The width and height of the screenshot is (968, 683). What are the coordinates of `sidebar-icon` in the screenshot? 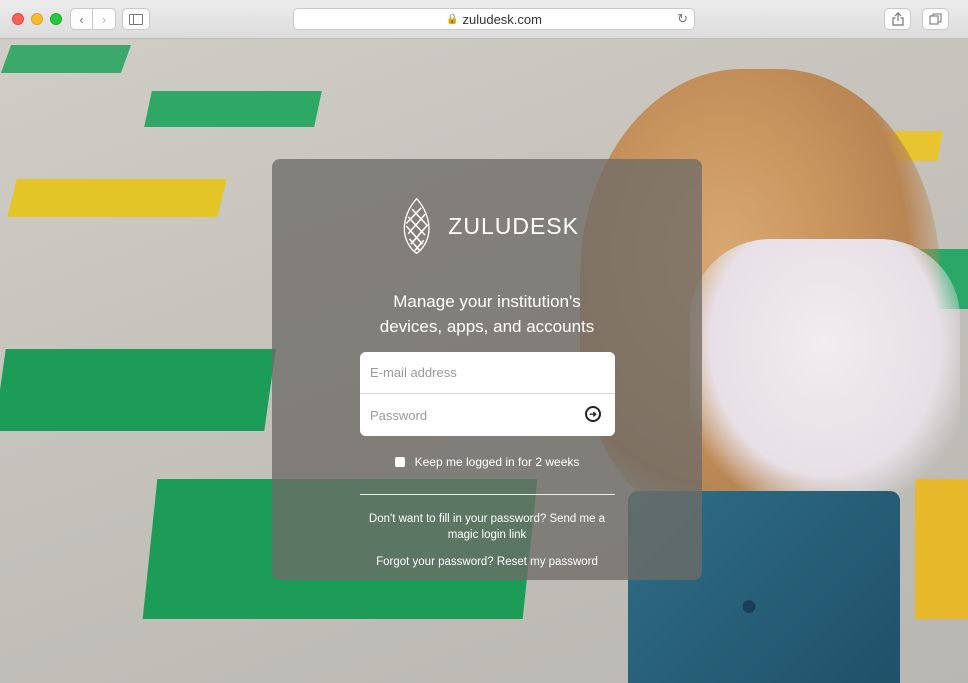 It's located at (136, 19).